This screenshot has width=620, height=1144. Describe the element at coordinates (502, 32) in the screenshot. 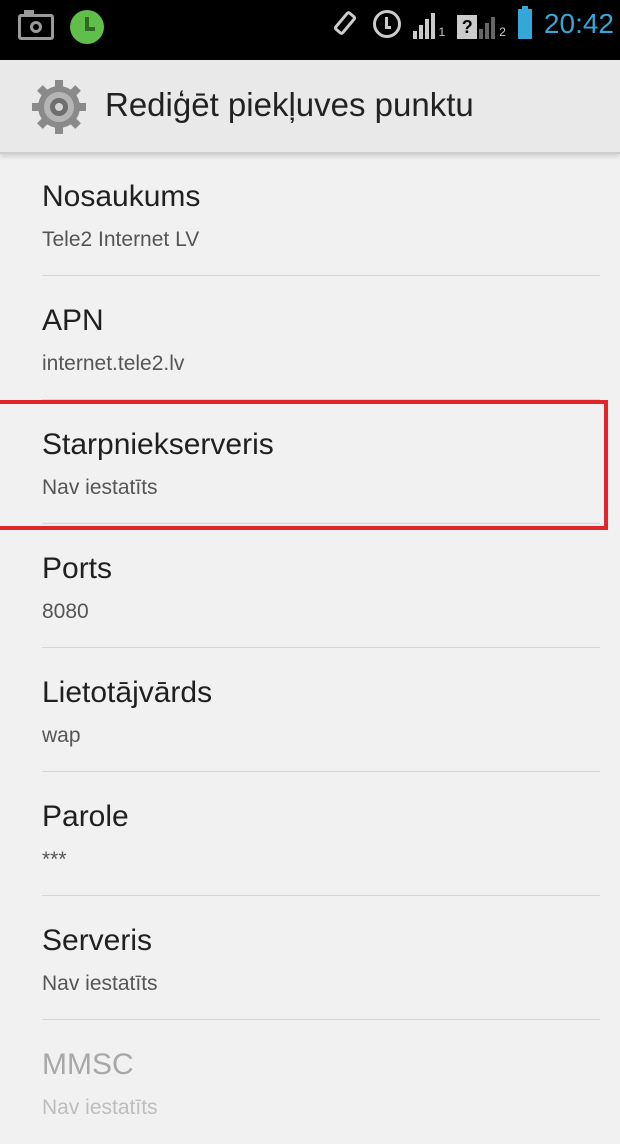

I see `sim2-indicator: 2` at that location.